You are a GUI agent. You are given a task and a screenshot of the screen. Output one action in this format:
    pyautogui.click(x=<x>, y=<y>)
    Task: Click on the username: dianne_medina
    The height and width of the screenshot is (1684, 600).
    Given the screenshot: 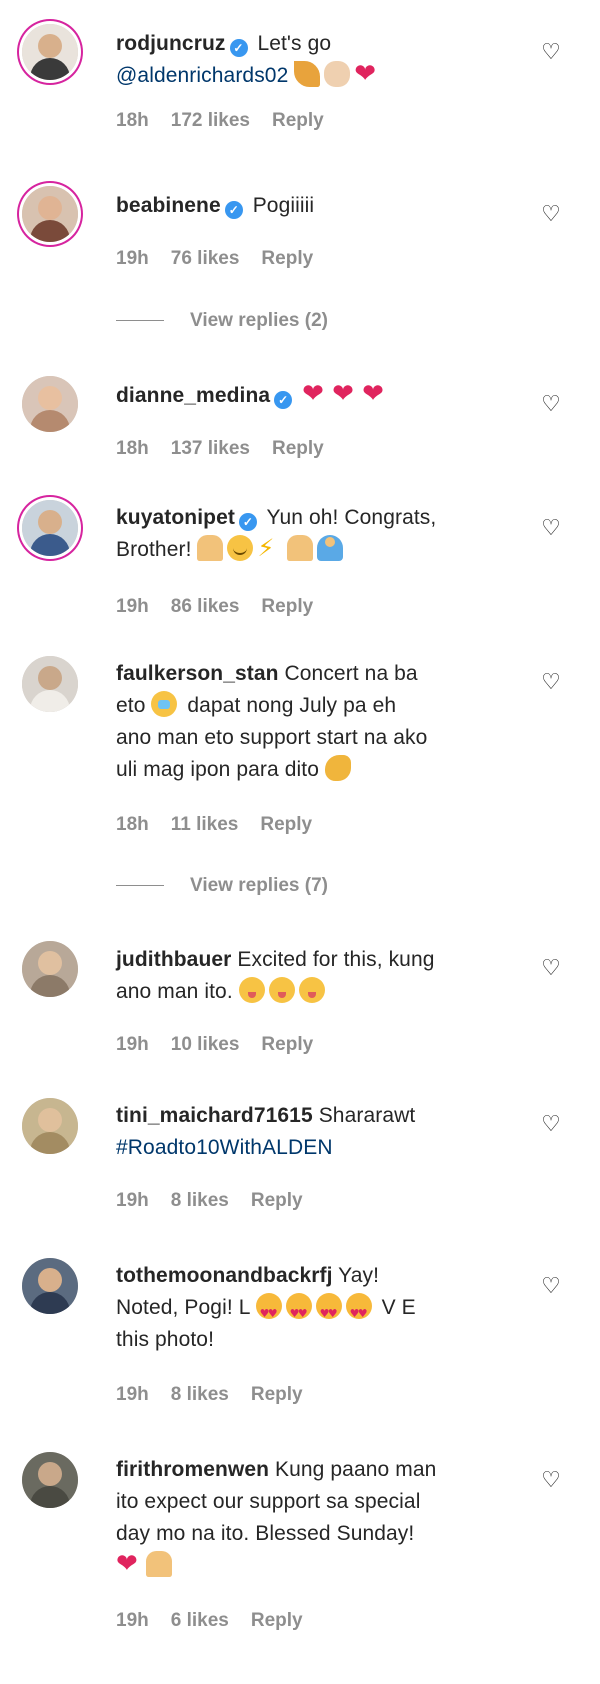 What is the action you would take?
    pyautogui.click(x=193, y=395)
    